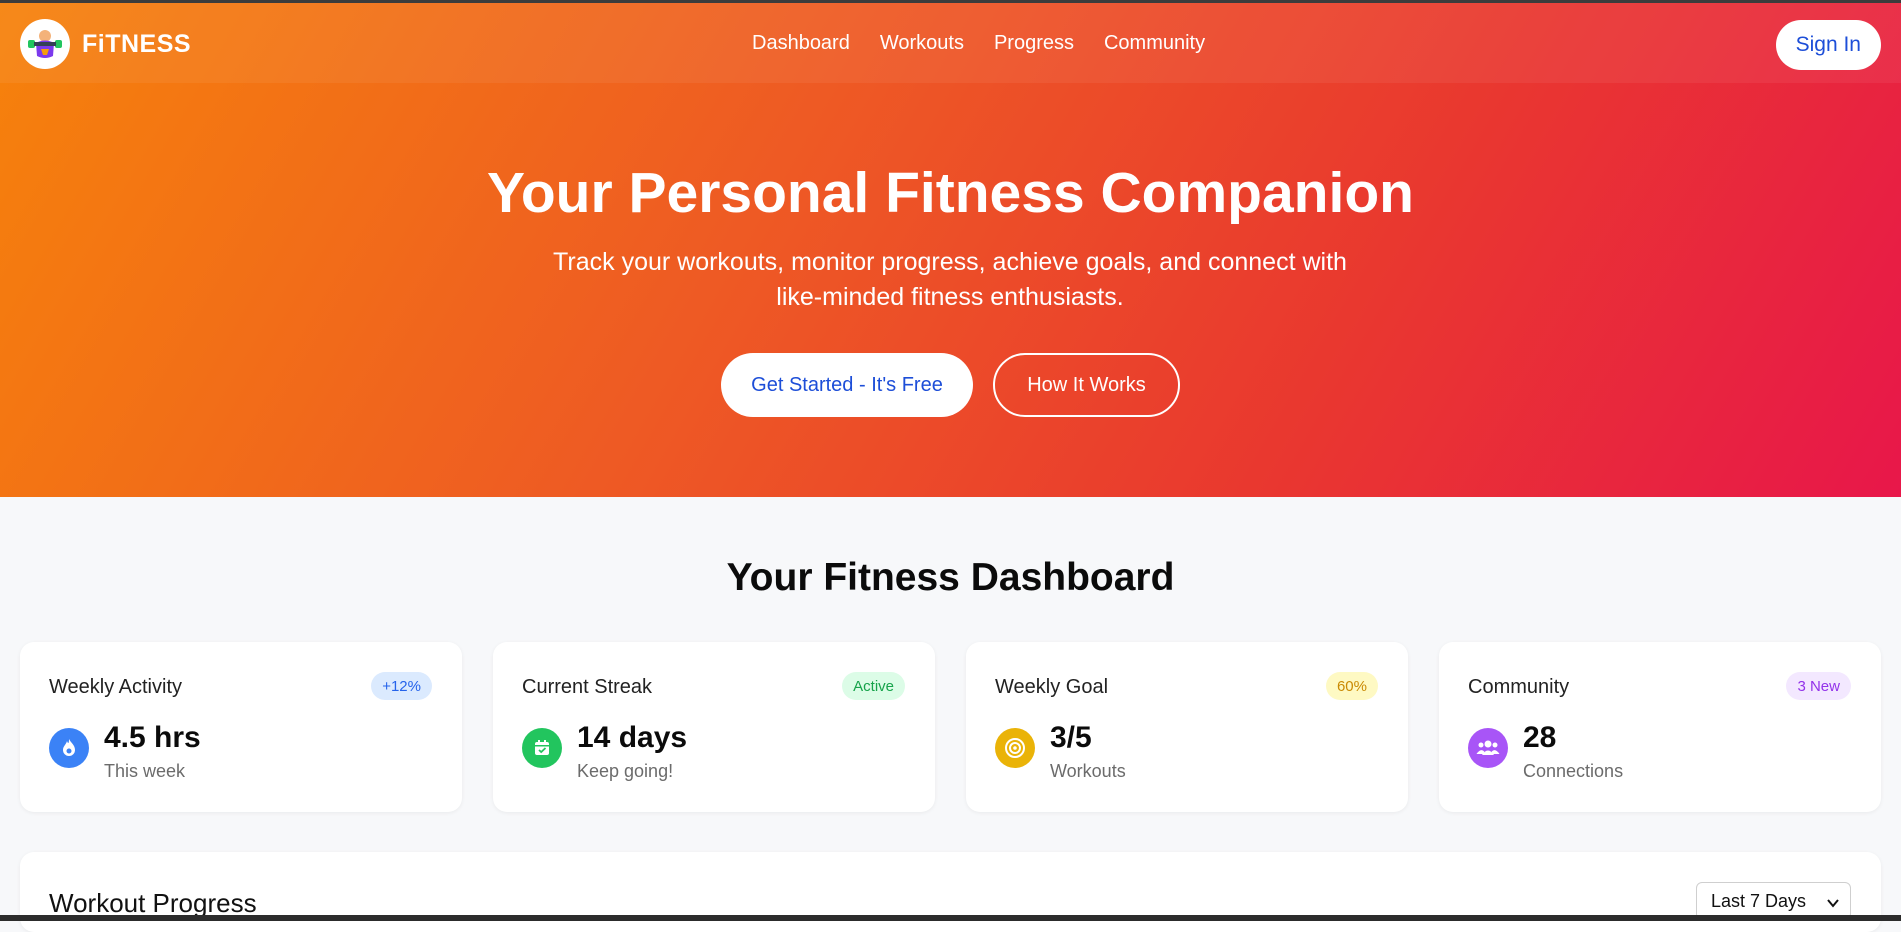  I want to click on card-label: Current Streak, so click(587, 687).